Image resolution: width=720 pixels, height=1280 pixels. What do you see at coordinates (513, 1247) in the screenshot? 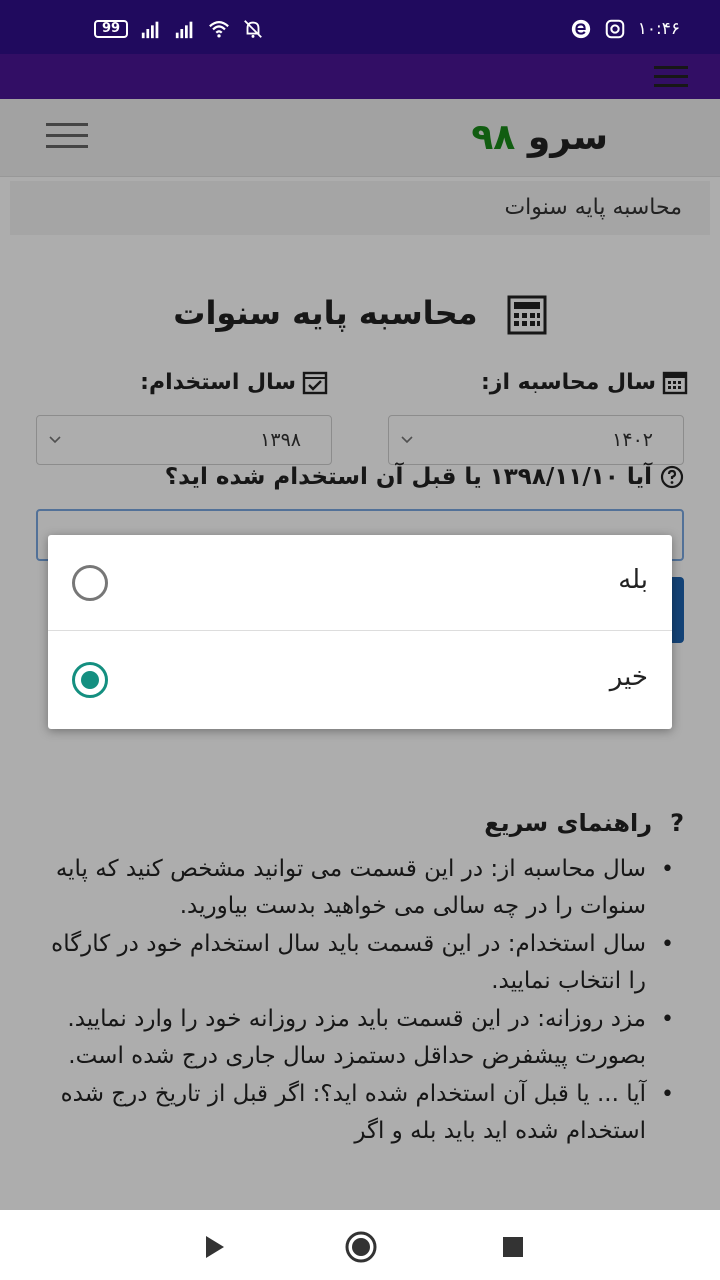
I see `recents-square-icon` at bounding box center [513, 1247].